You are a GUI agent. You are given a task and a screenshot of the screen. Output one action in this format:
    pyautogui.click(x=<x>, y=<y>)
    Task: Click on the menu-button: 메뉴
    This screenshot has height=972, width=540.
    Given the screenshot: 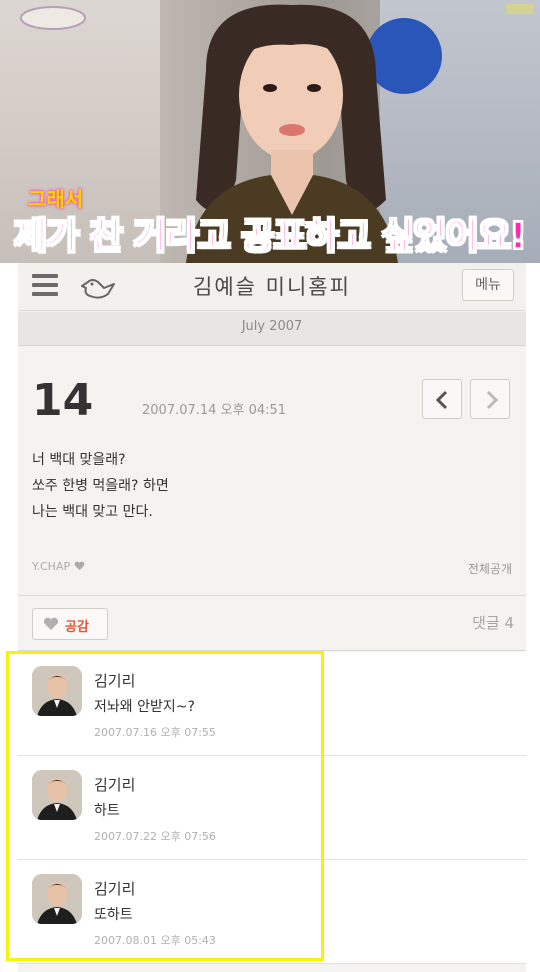 What is the action you would take?
    pyautogui.click(x=488, y=285)
    